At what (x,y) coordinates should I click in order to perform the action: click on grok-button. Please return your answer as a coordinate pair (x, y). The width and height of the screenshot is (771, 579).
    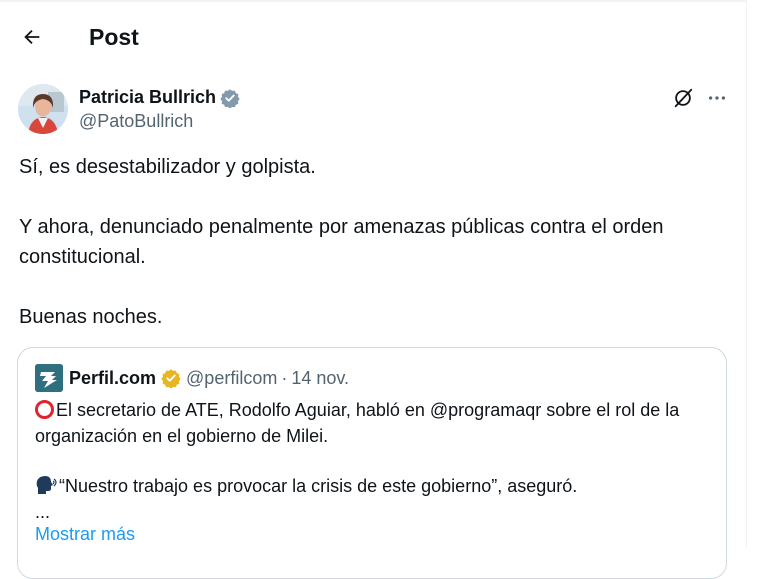
    Looking at the image, I should click on (683, 98).